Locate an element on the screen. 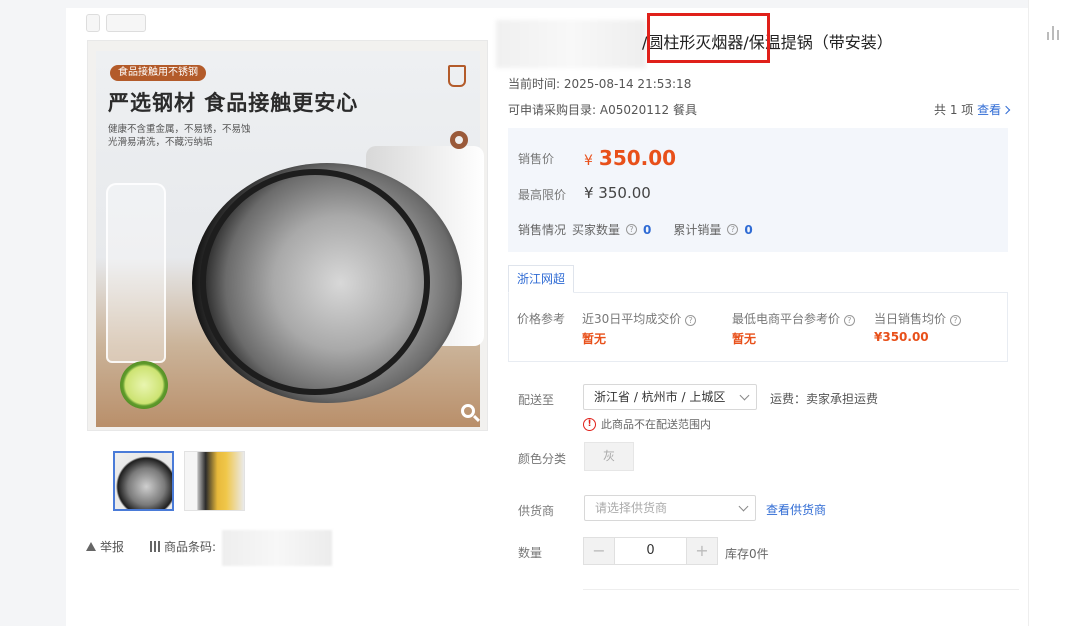 The width and height of the screenshot is (1080, 626). freight-info: 运费：卖家承担运费 is located at coordinates (824, 399).